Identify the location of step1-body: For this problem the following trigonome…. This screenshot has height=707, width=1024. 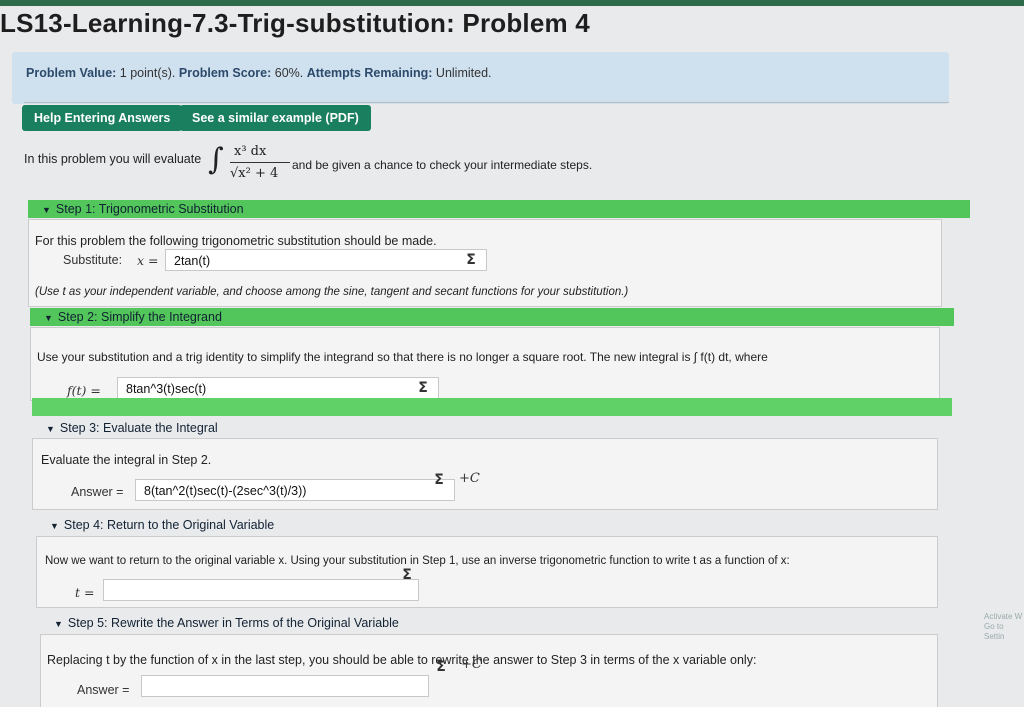
(485, 263).